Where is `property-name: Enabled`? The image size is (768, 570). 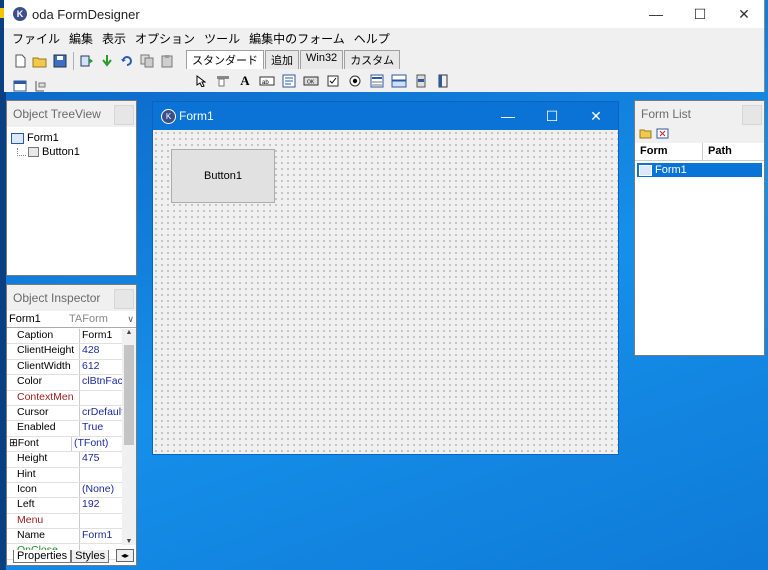
property-name: Enabled is located at coordinates (43, 428).